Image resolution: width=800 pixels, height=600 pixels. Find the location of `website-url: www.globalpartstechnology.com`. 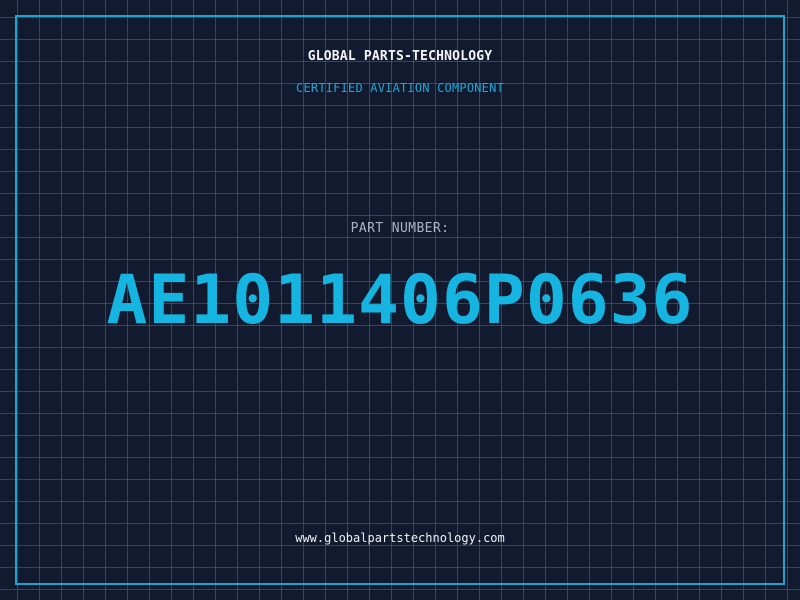

website-url: www.globalpartstechnology.com is located at coordinates (400, 538).